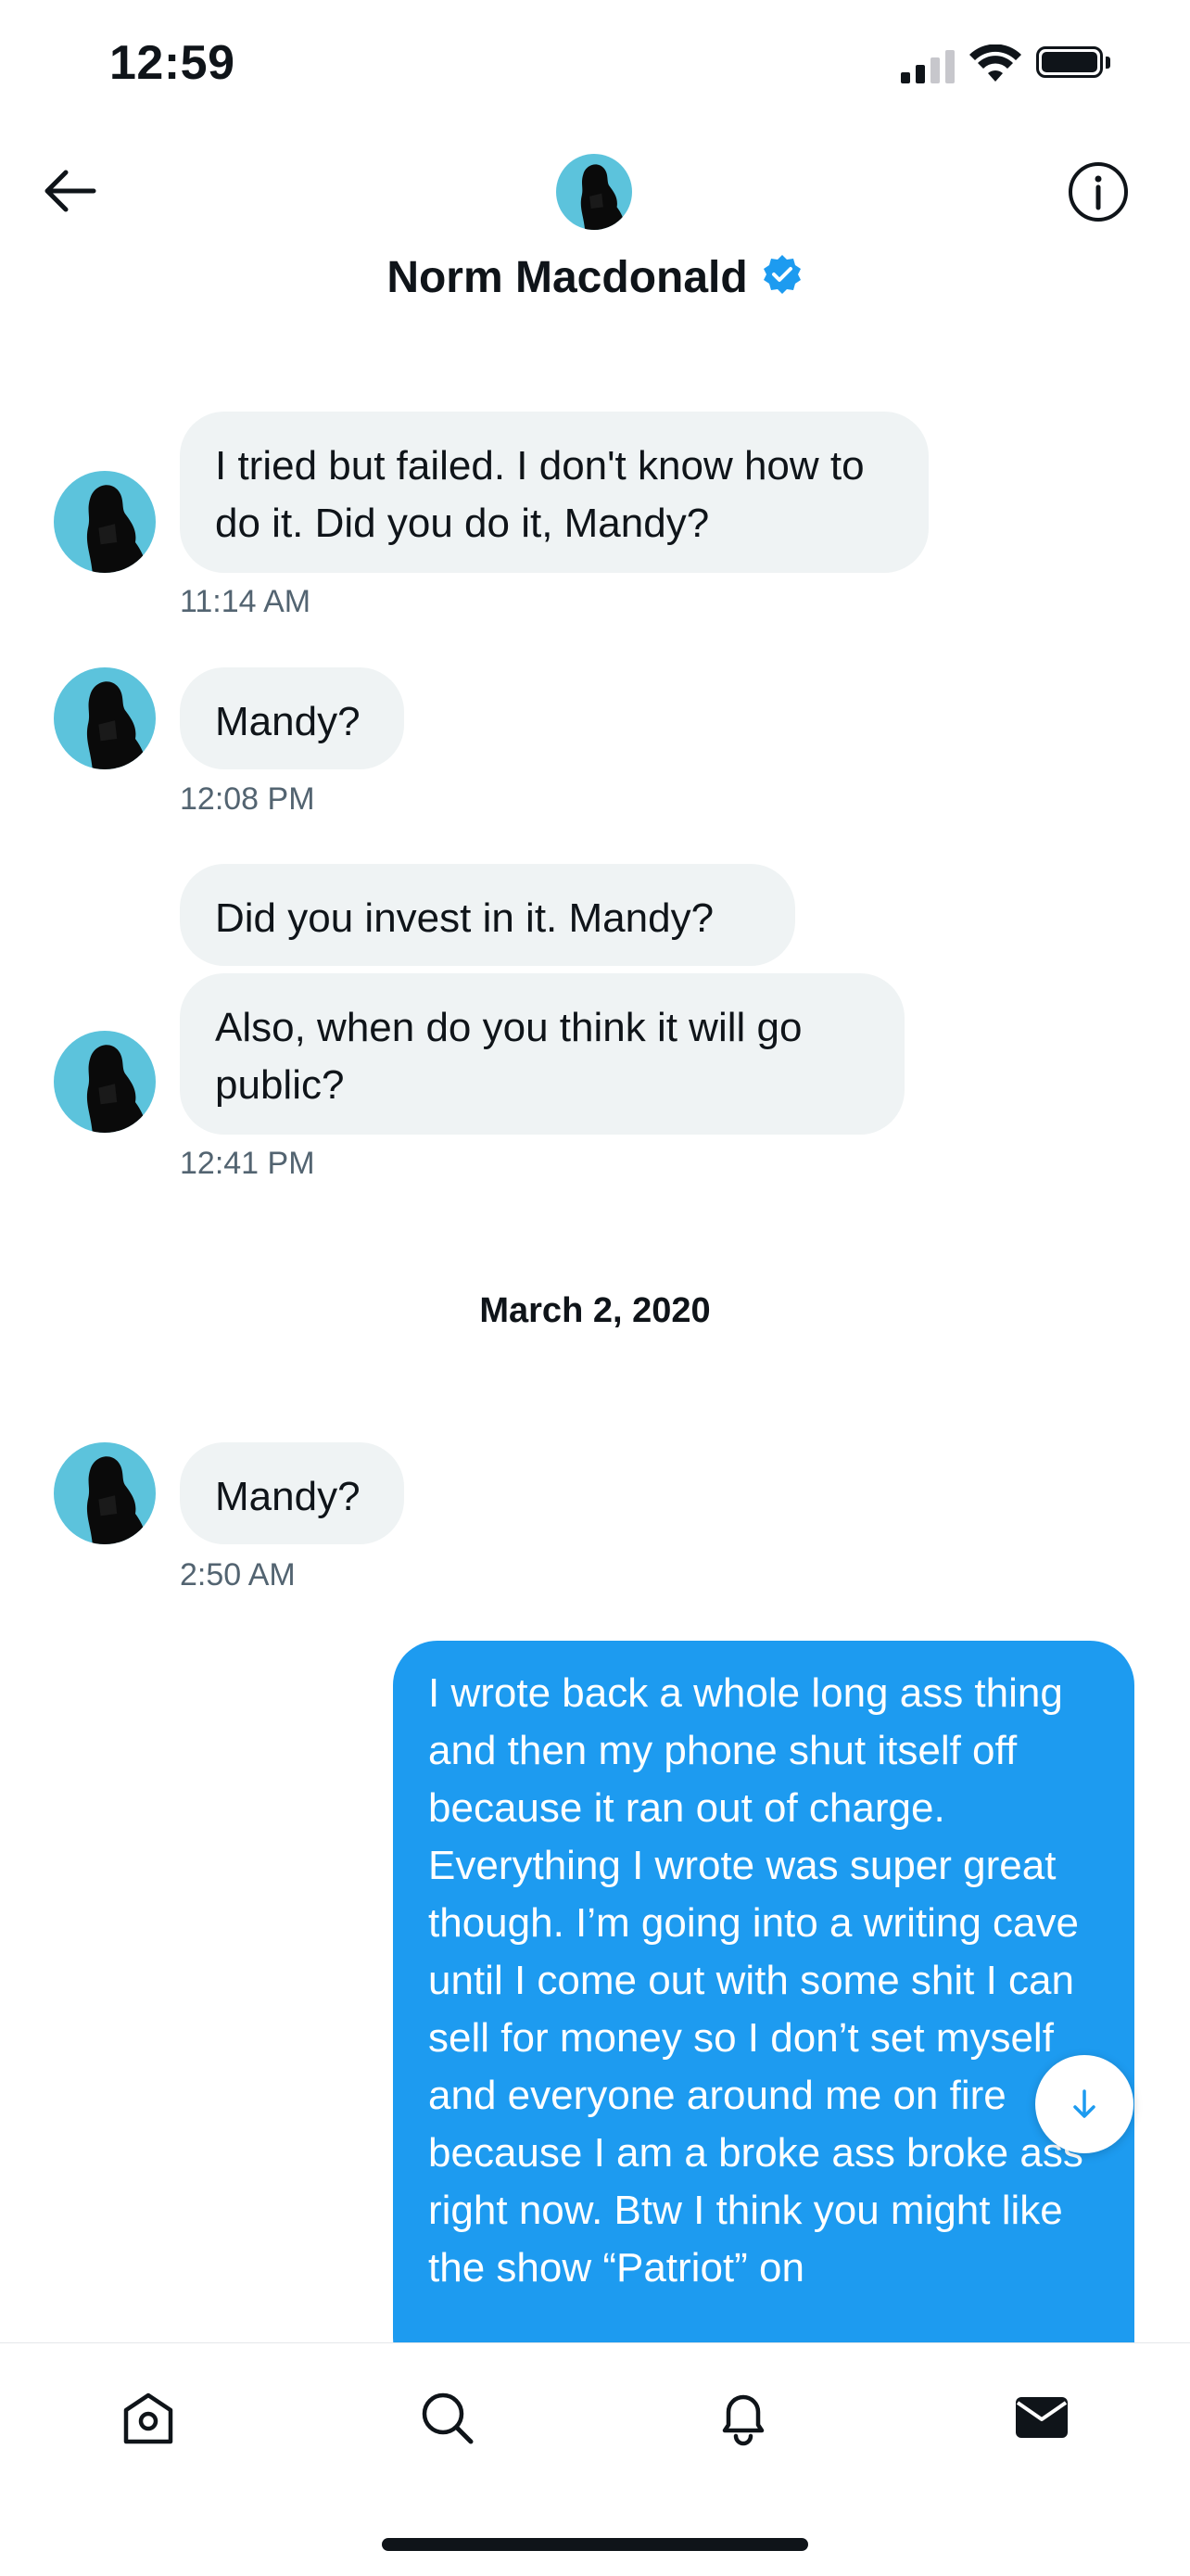 The height and width of the screenshot is (2576, 1190). I want to click on conversation-title: Norm Macdonald, so click(595, 279).